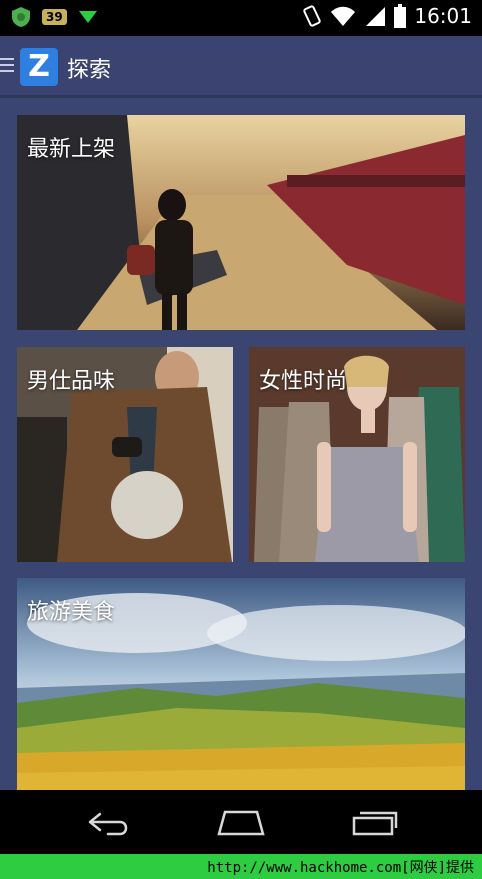  What do you see at coordinates (241, 67) in the screenshot?
I see `action-bar: Z 探索` at bounding box center [241, 67].